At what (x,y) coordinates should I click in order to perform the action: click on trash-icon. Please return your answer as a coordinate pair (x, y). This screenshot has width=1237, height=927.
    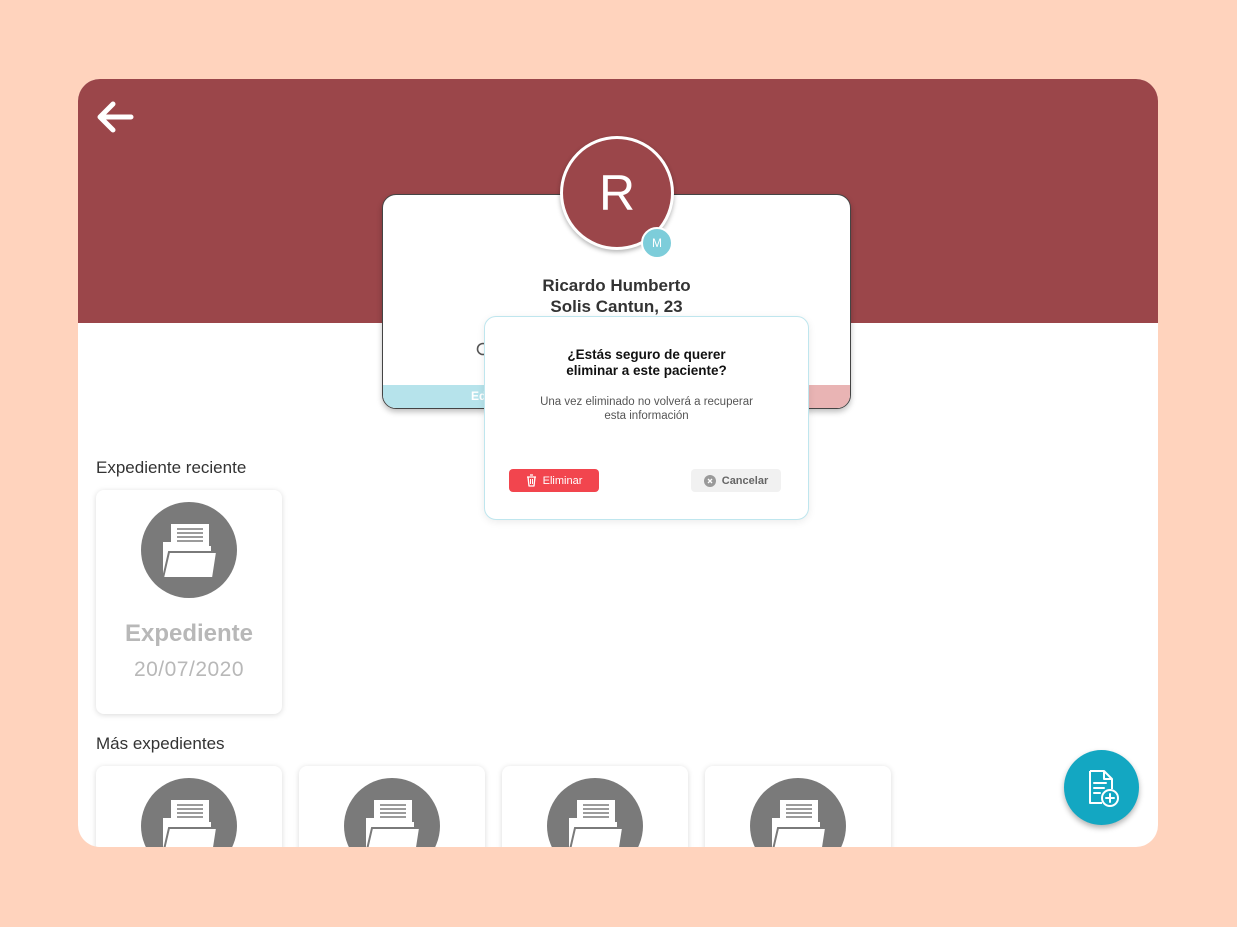
    Looking at the image, I should click on (531, 480).